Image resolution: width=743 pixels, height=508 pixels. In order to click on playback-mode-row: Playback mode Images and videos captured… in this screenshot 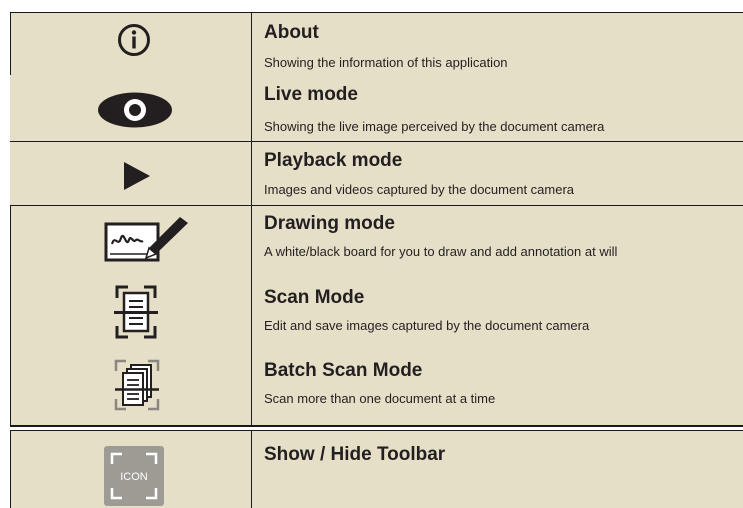, I will do `click(376, 173)`.